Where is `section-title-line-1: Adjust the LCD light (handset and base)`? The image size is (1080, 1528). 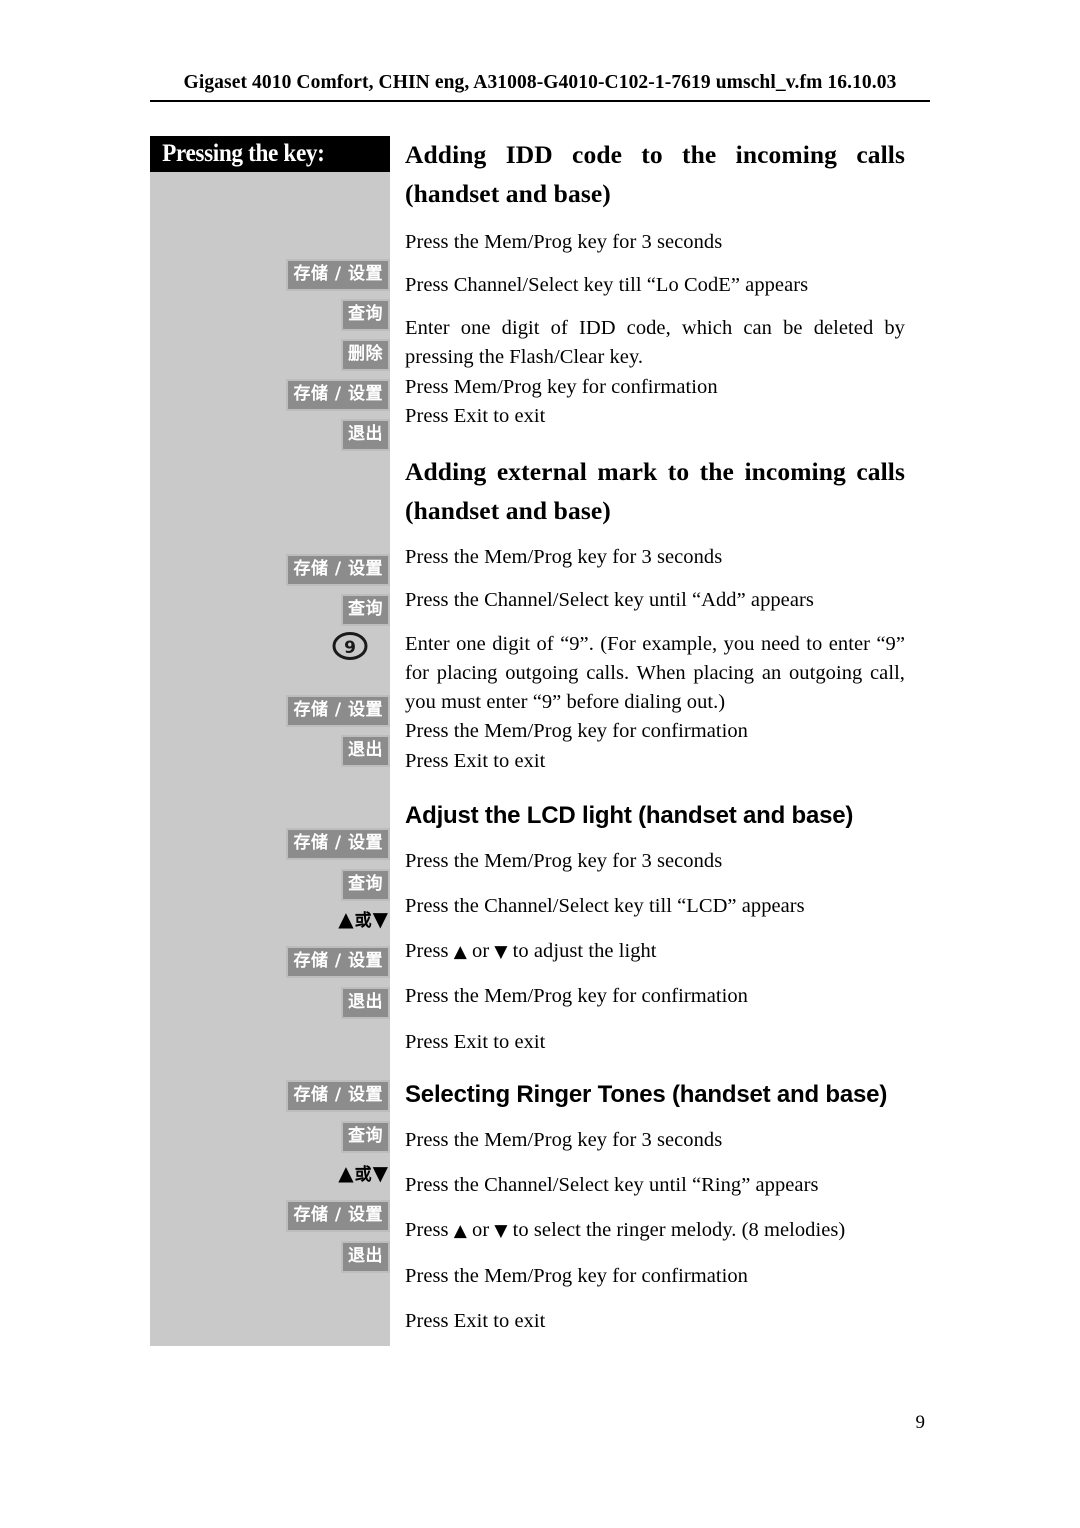 section-title-line-1: Adjust the LCD light (handset and base) is located at coordinates (629, 816).